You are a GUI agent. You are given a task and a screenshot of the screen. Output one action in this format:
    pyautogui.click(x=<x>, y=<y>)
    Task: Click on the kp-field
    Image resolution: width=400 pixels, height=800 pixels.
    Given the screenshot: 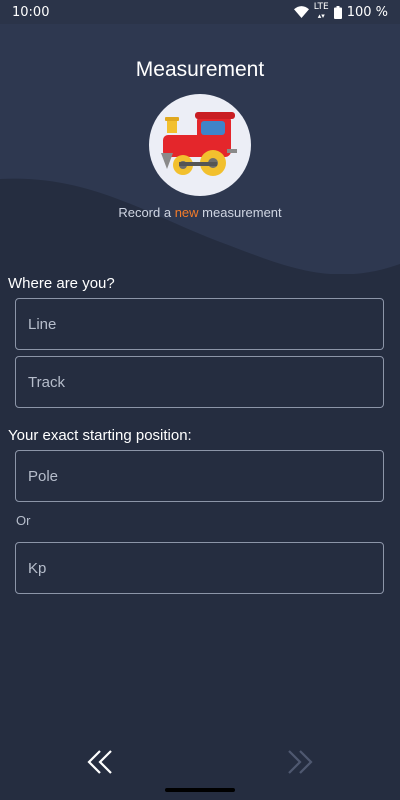 What is the action you would take?
    pyautogui.click(x=199, y=568)
    